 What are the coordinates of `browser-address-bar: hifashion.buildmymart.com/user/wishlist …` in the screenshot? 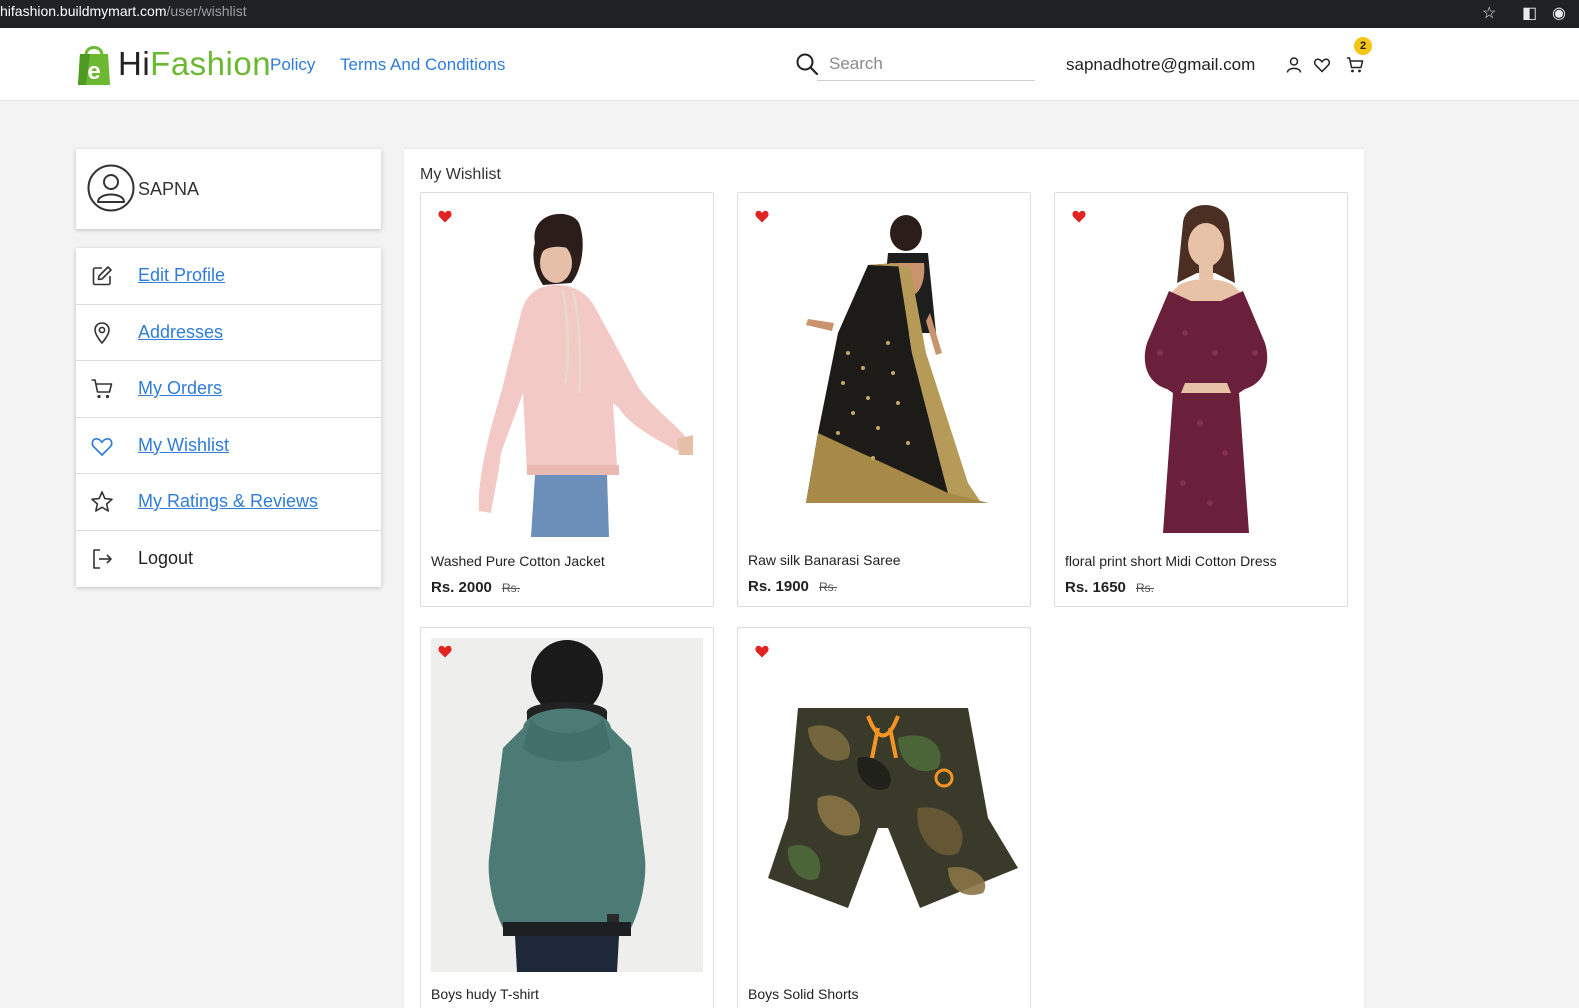 It's located at (789, 14).